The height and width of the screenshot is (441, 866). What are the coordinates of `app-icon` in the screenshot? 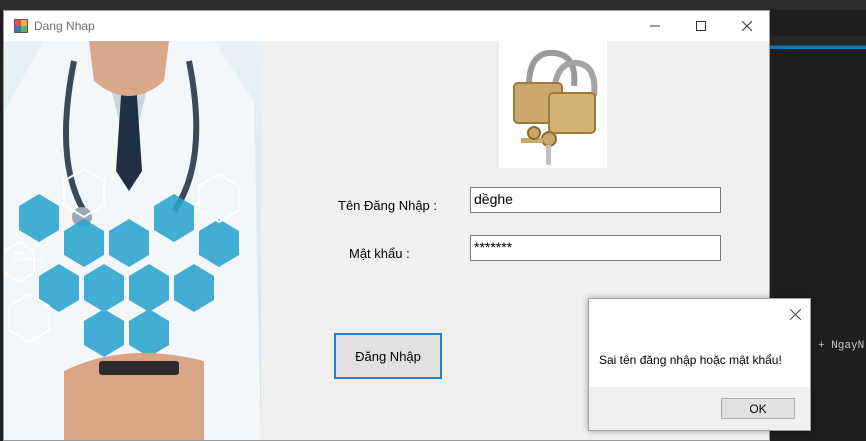 It's located at (21, 26).